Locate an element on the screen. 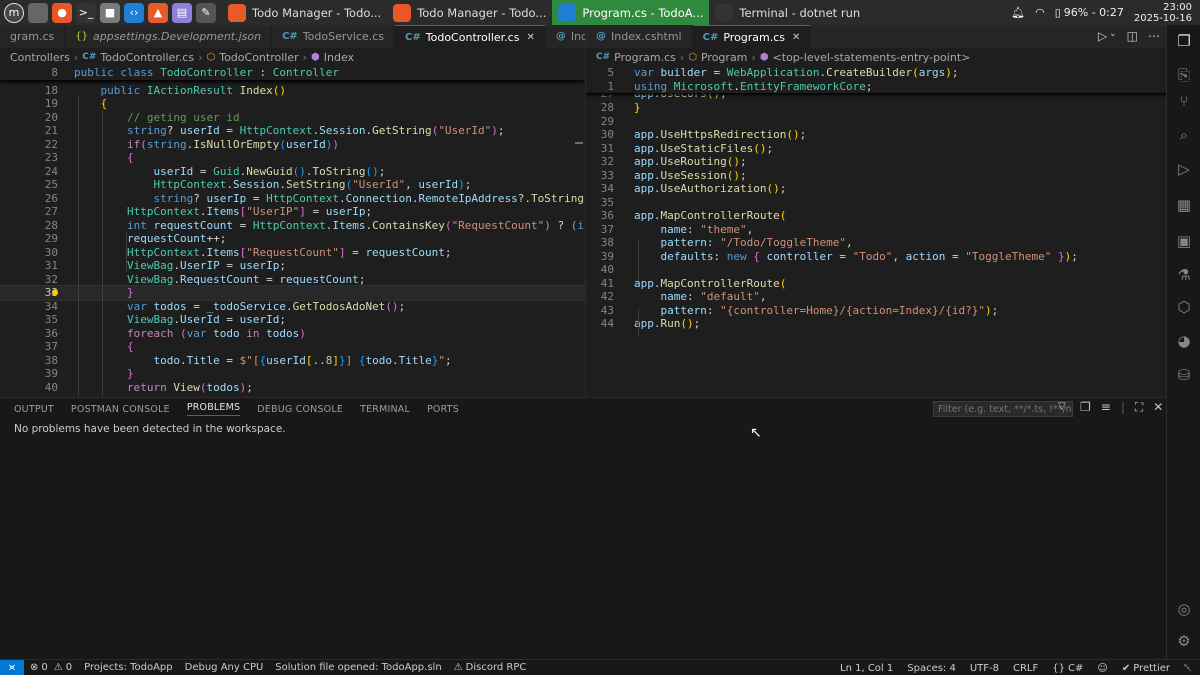  remote-explorer-icon: ▣ is located at coordinates (1184, 241).